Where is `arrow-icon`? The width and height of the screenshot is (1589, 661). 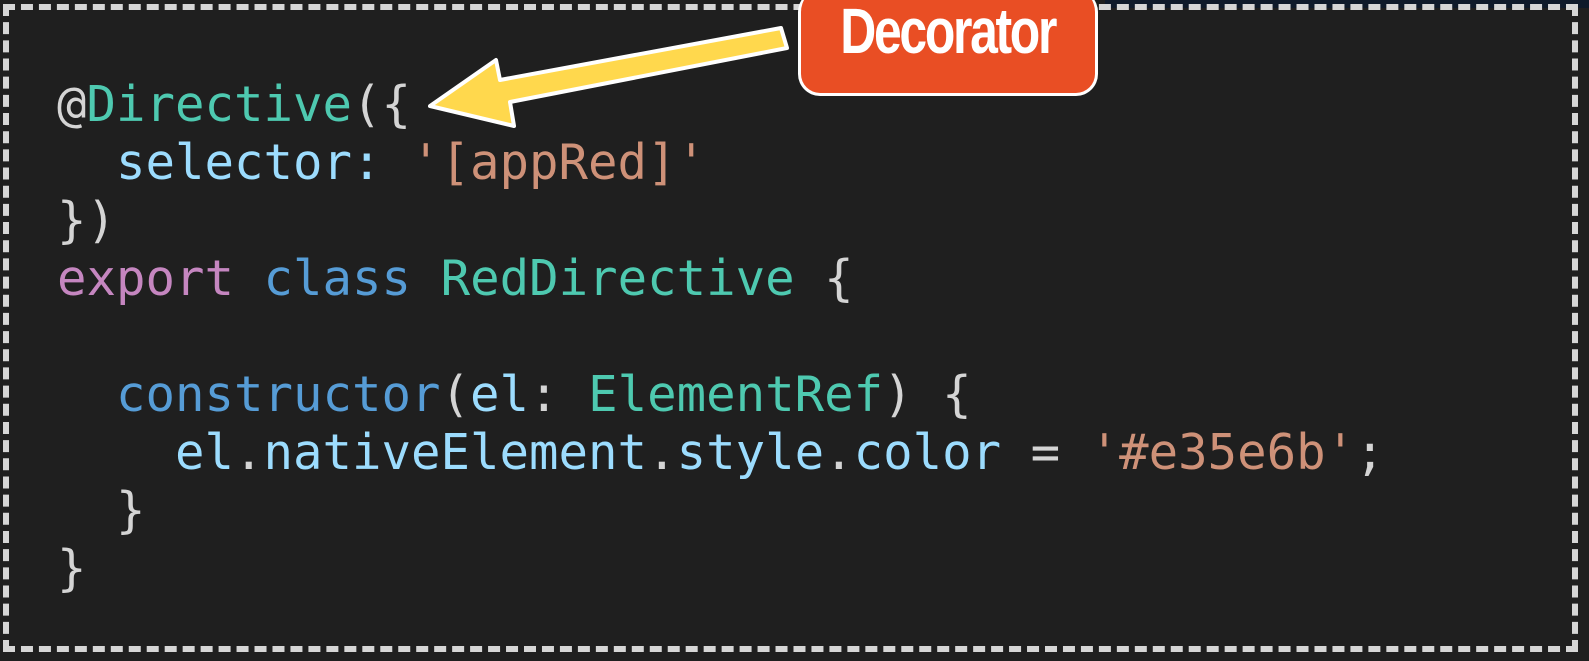
arrow-icon is located at coordinates (608, 77).